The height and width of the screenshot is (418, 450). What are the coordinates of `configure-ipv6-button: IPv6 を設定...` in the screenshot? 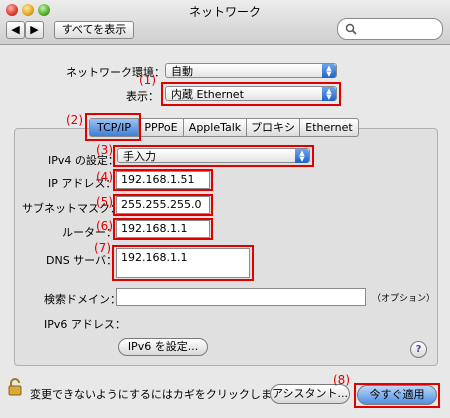 It's located at (163, 347).